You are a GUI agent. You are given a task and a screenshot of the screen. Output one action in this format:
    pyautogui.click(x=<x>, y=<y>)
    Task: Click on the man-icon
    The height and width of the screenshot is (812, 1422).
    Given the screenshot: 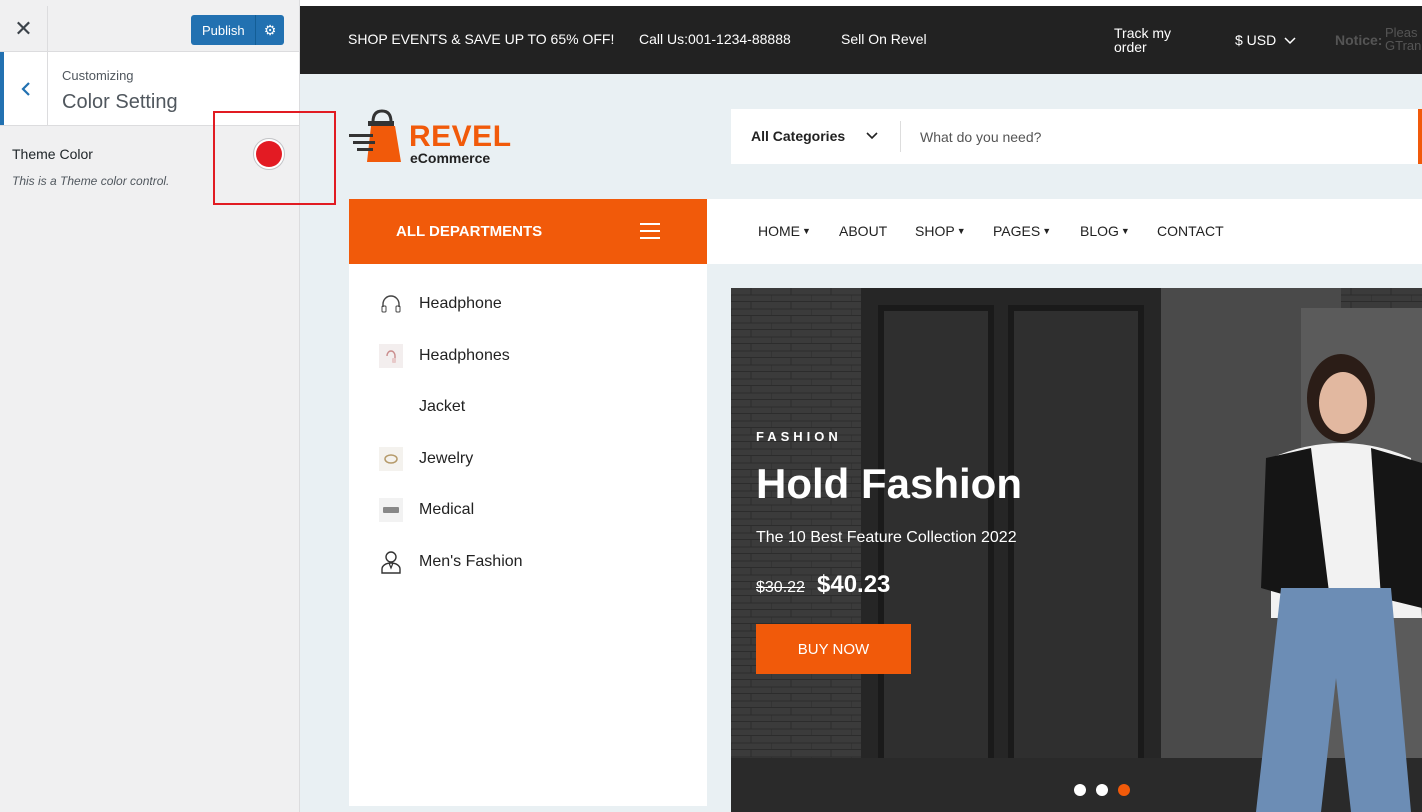 What is the action you would take?
    pyautogui.click(x=391, y=562)
    